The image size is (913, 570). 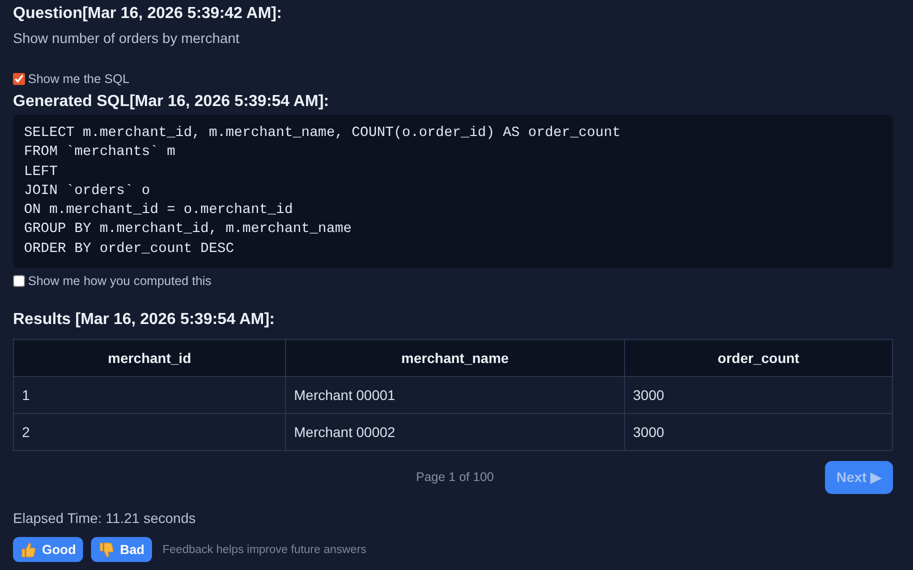 What do you see at coordinates (28, 550) in the screenshot?
I see `thumbs-up-icon` at bounding box center [28, 550].